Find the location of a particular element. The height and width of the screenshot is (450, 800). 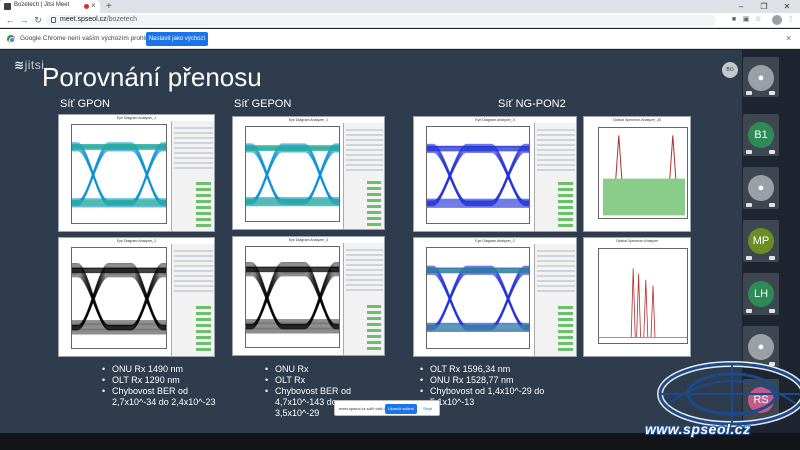

jitsi-watermark-logo: ≋jitsi is located at coordinates (29, 65).